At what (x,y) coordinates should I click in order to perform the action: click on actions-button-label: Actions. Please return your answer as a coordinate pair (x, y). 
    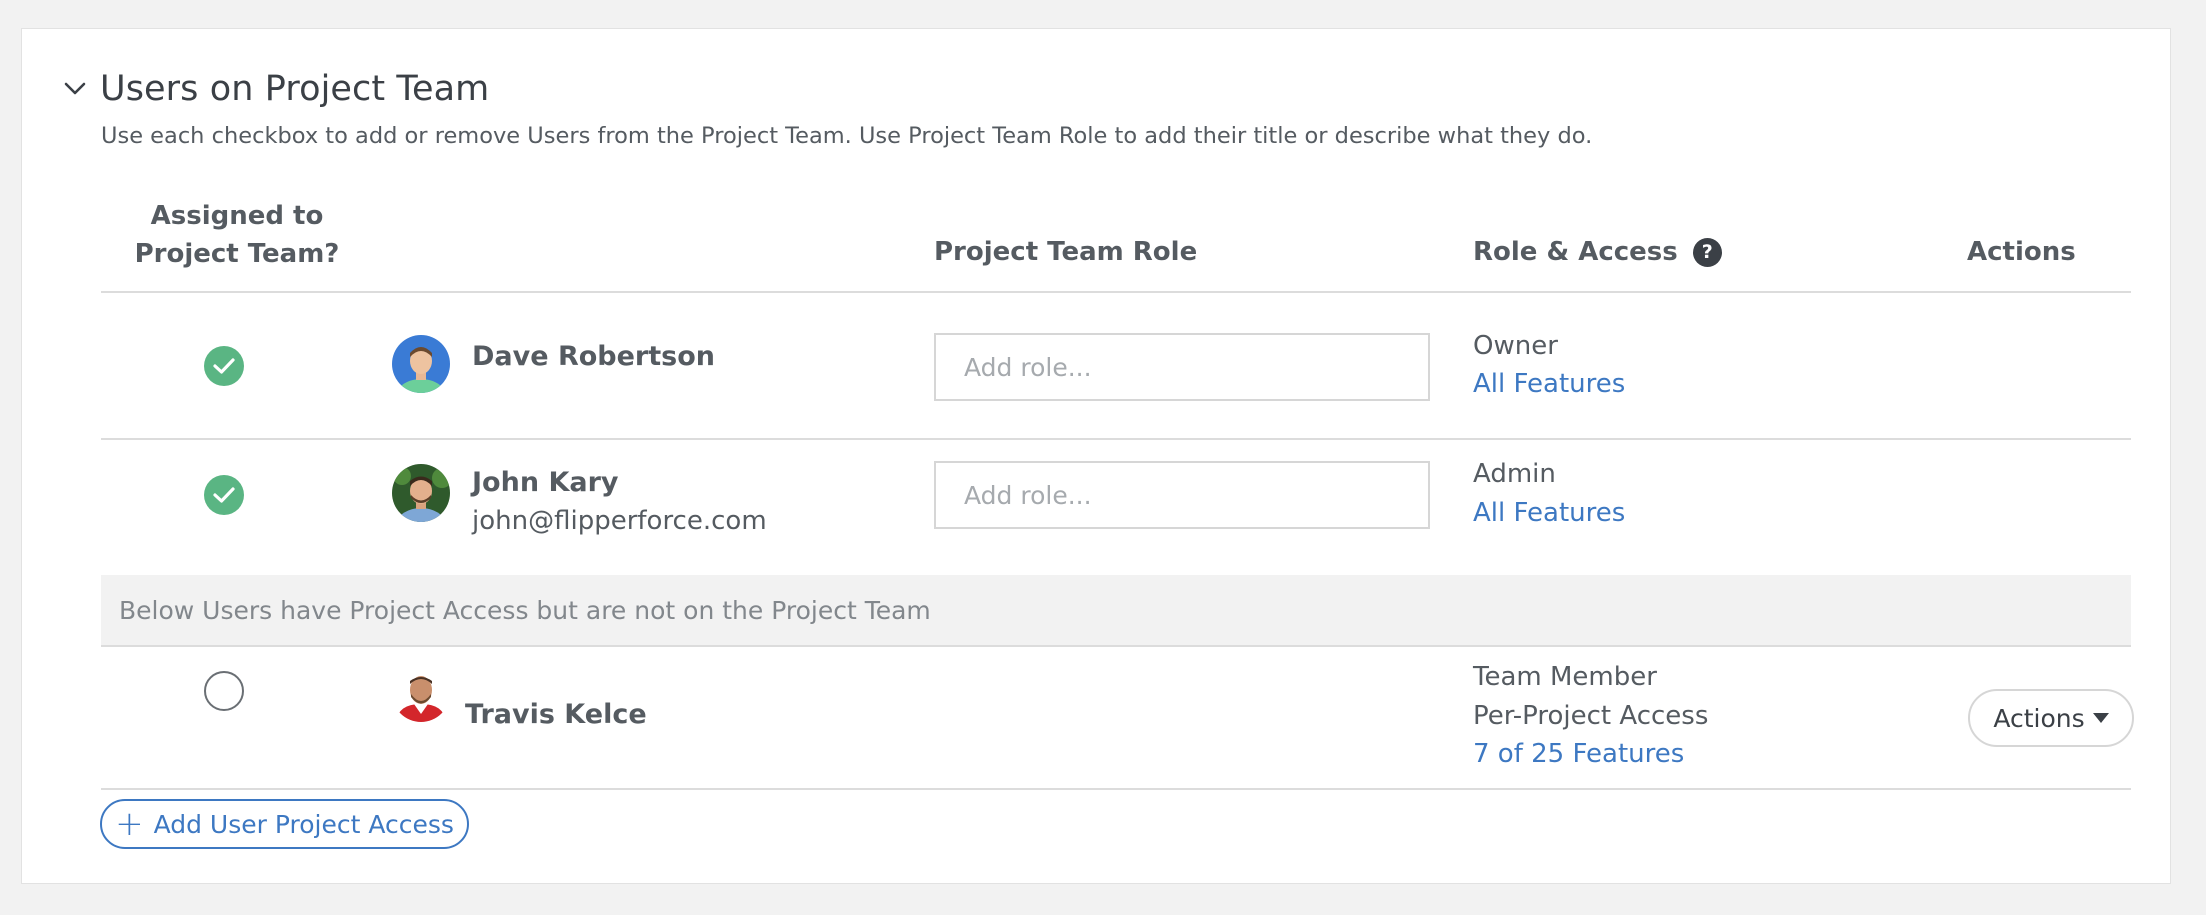
    Looking at the image, I should click on (2039, 718).